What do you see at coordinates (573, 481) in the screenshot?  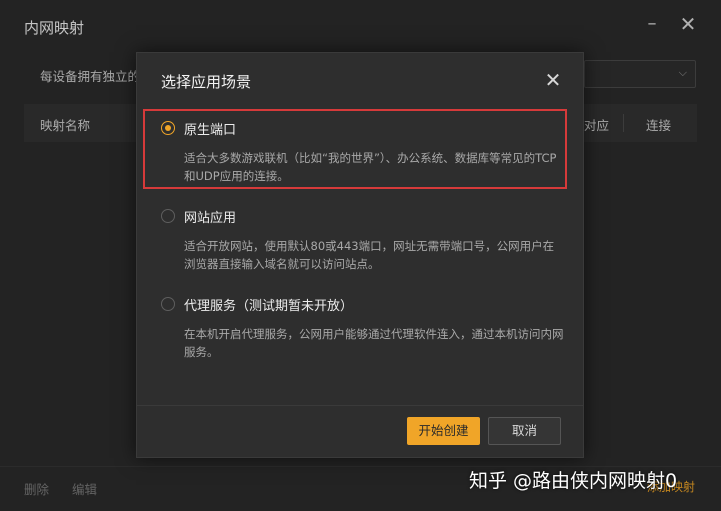 I see `zhihu-watermark: 知乎 @路由侠内网映射0` at bounding box center [573, 481].